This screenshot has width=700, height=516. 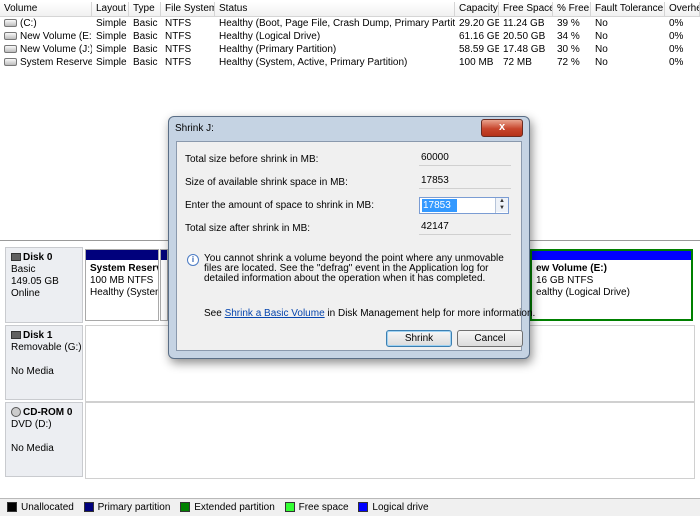 I want to click on column-header-status: Status, so click(x=335, y=9).